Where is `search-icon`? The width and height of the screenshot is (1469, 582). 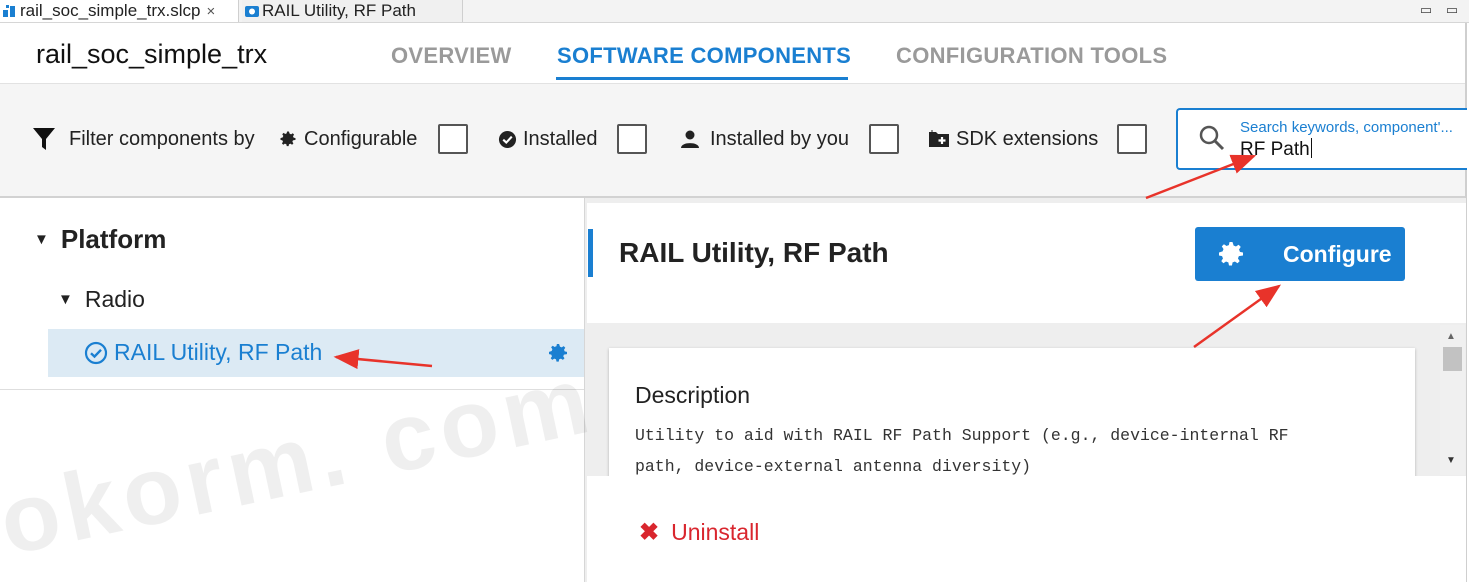 search-icon is located at coordinates (1212, 138).